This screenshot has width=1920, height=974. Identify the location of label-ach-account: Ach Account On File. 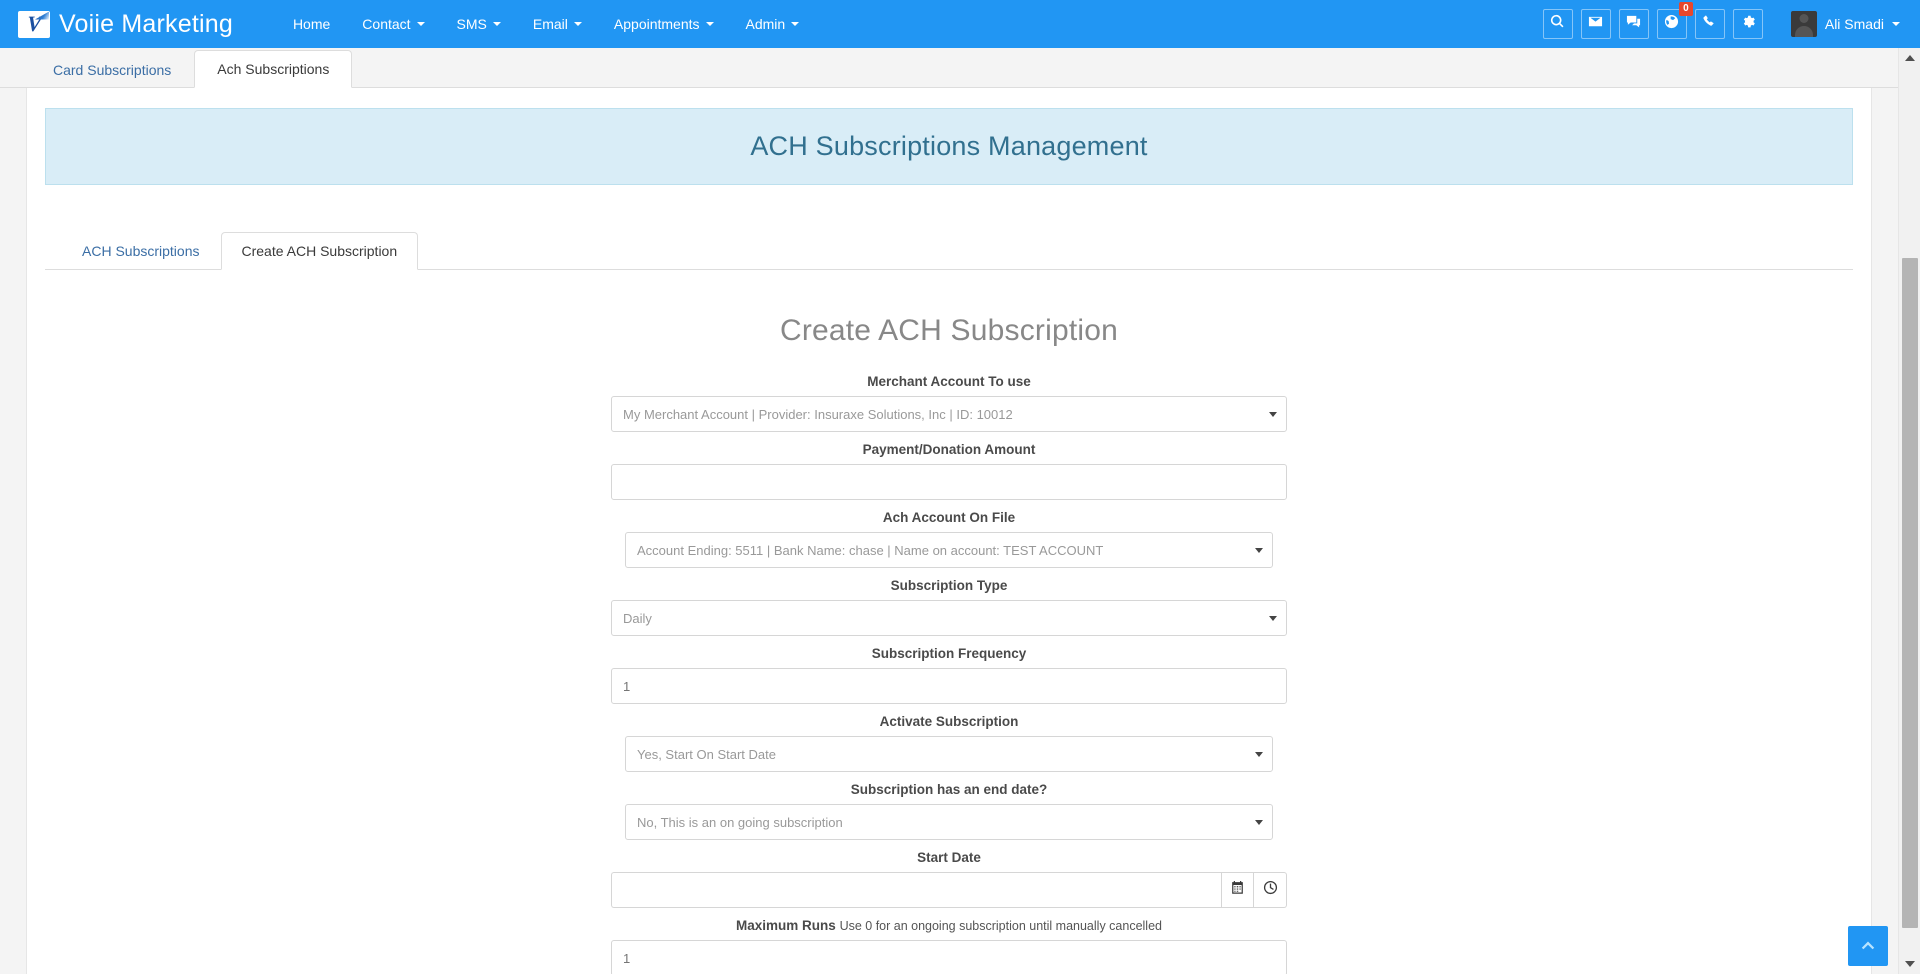
(949, 517).